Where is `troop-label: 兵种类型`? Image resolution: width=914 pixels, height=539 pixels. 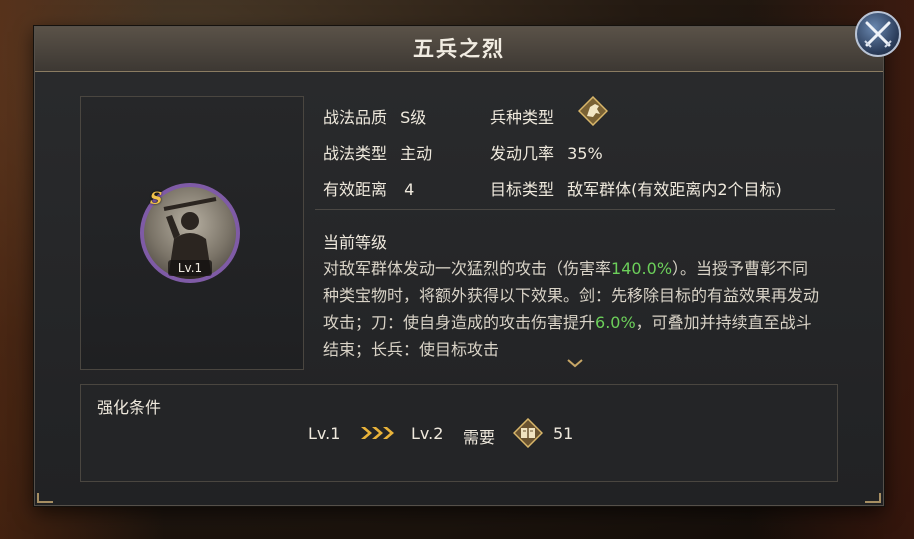
troop-label: 兵种类型 is located at coordinates (522, 117).